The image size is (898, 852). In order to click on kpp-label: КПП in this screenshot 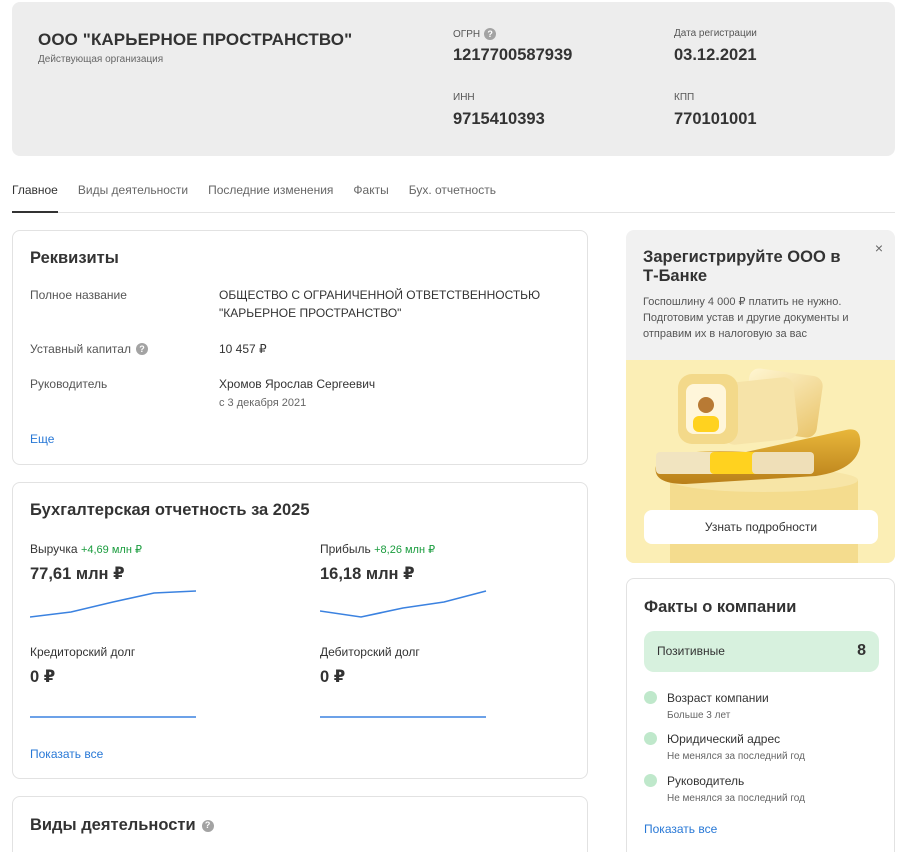, I will do `click(684, 97)`.